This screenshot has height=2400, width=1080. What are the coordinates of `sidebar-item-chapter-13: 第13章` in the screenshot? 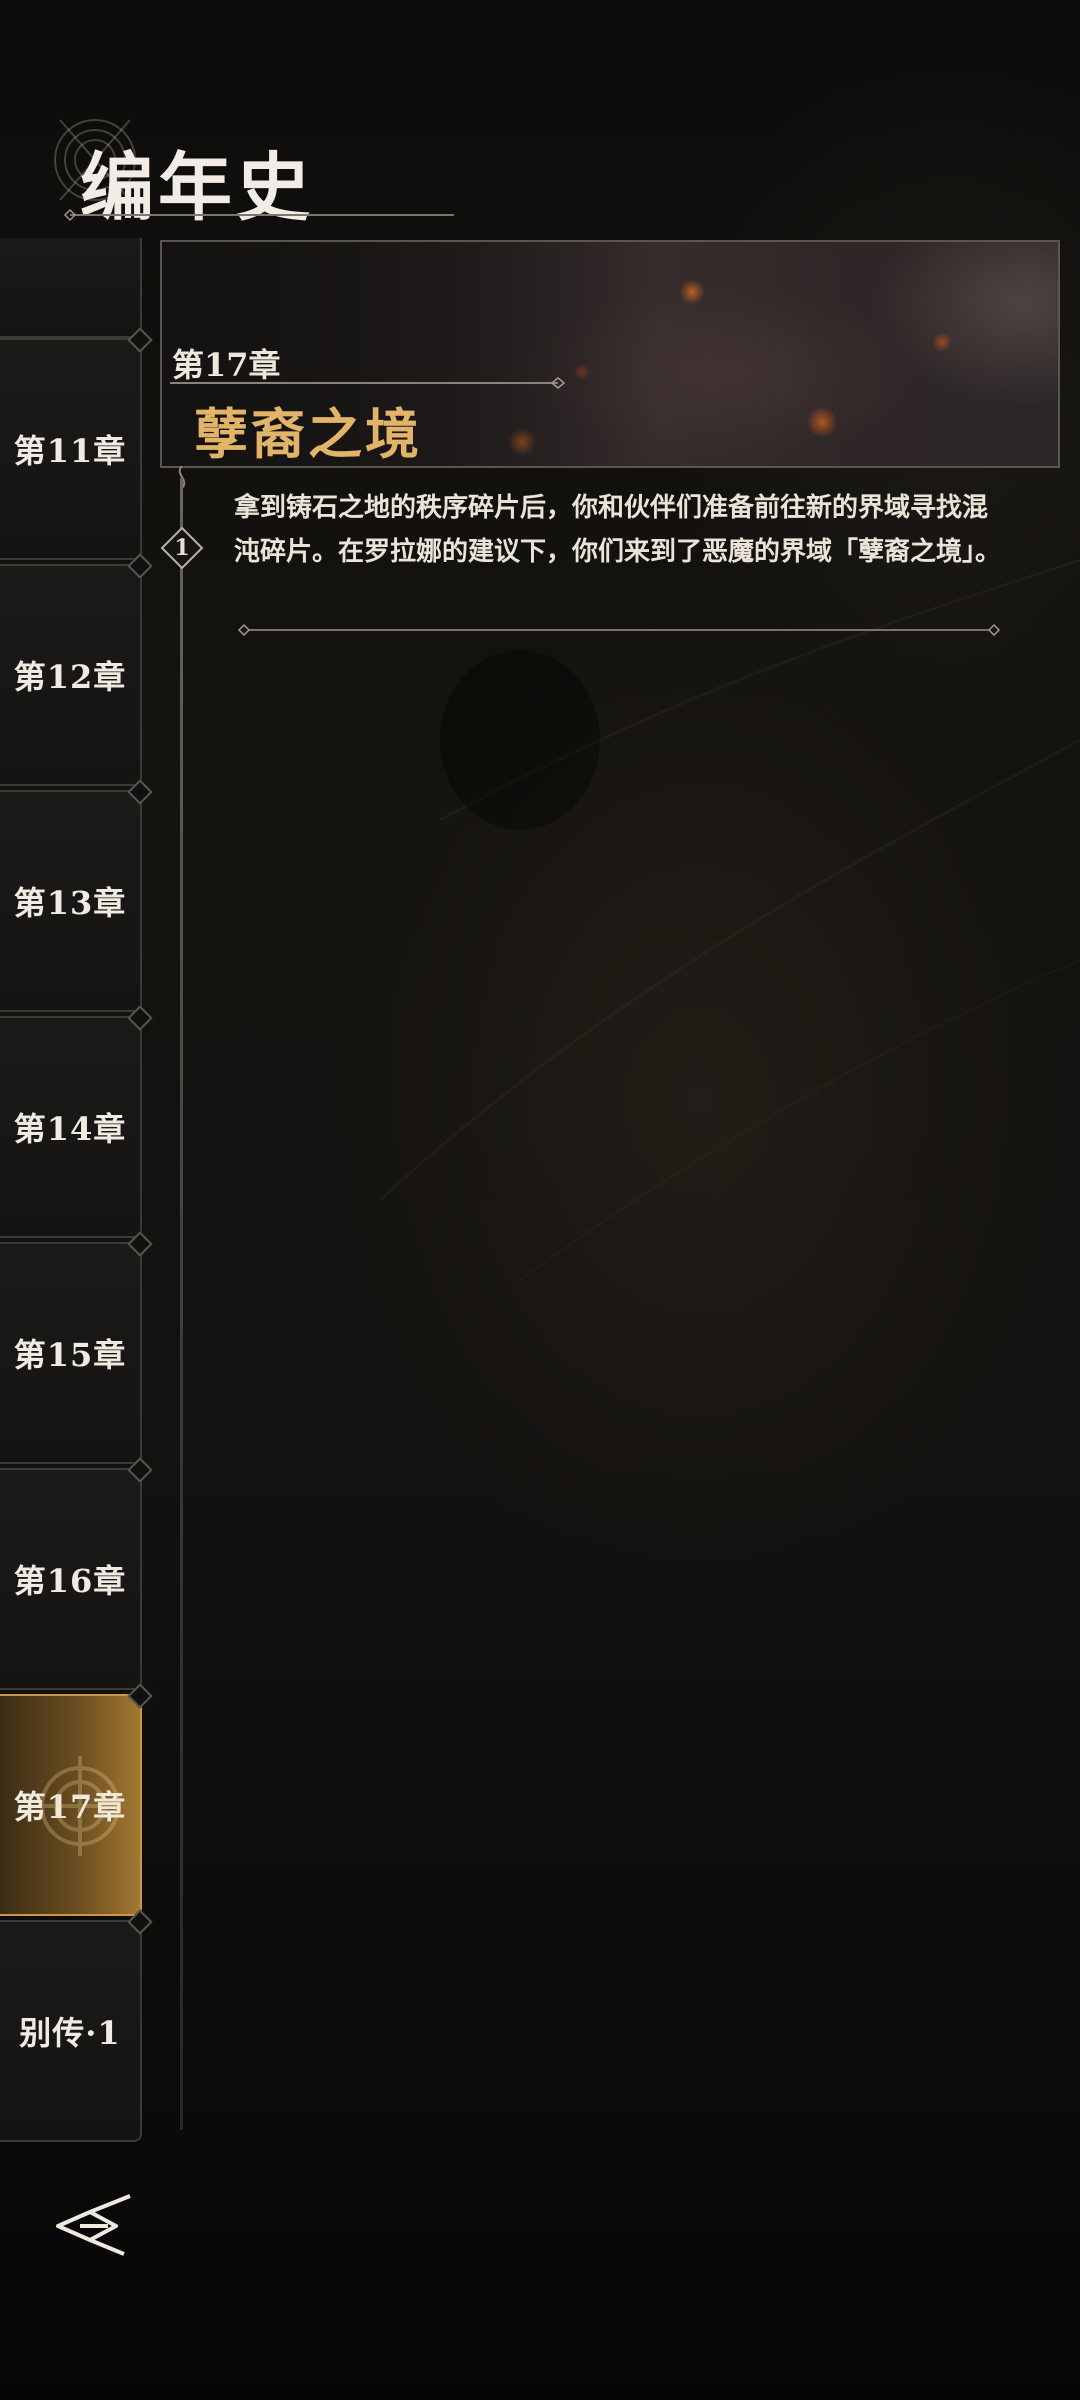 It's located at (76, 895).